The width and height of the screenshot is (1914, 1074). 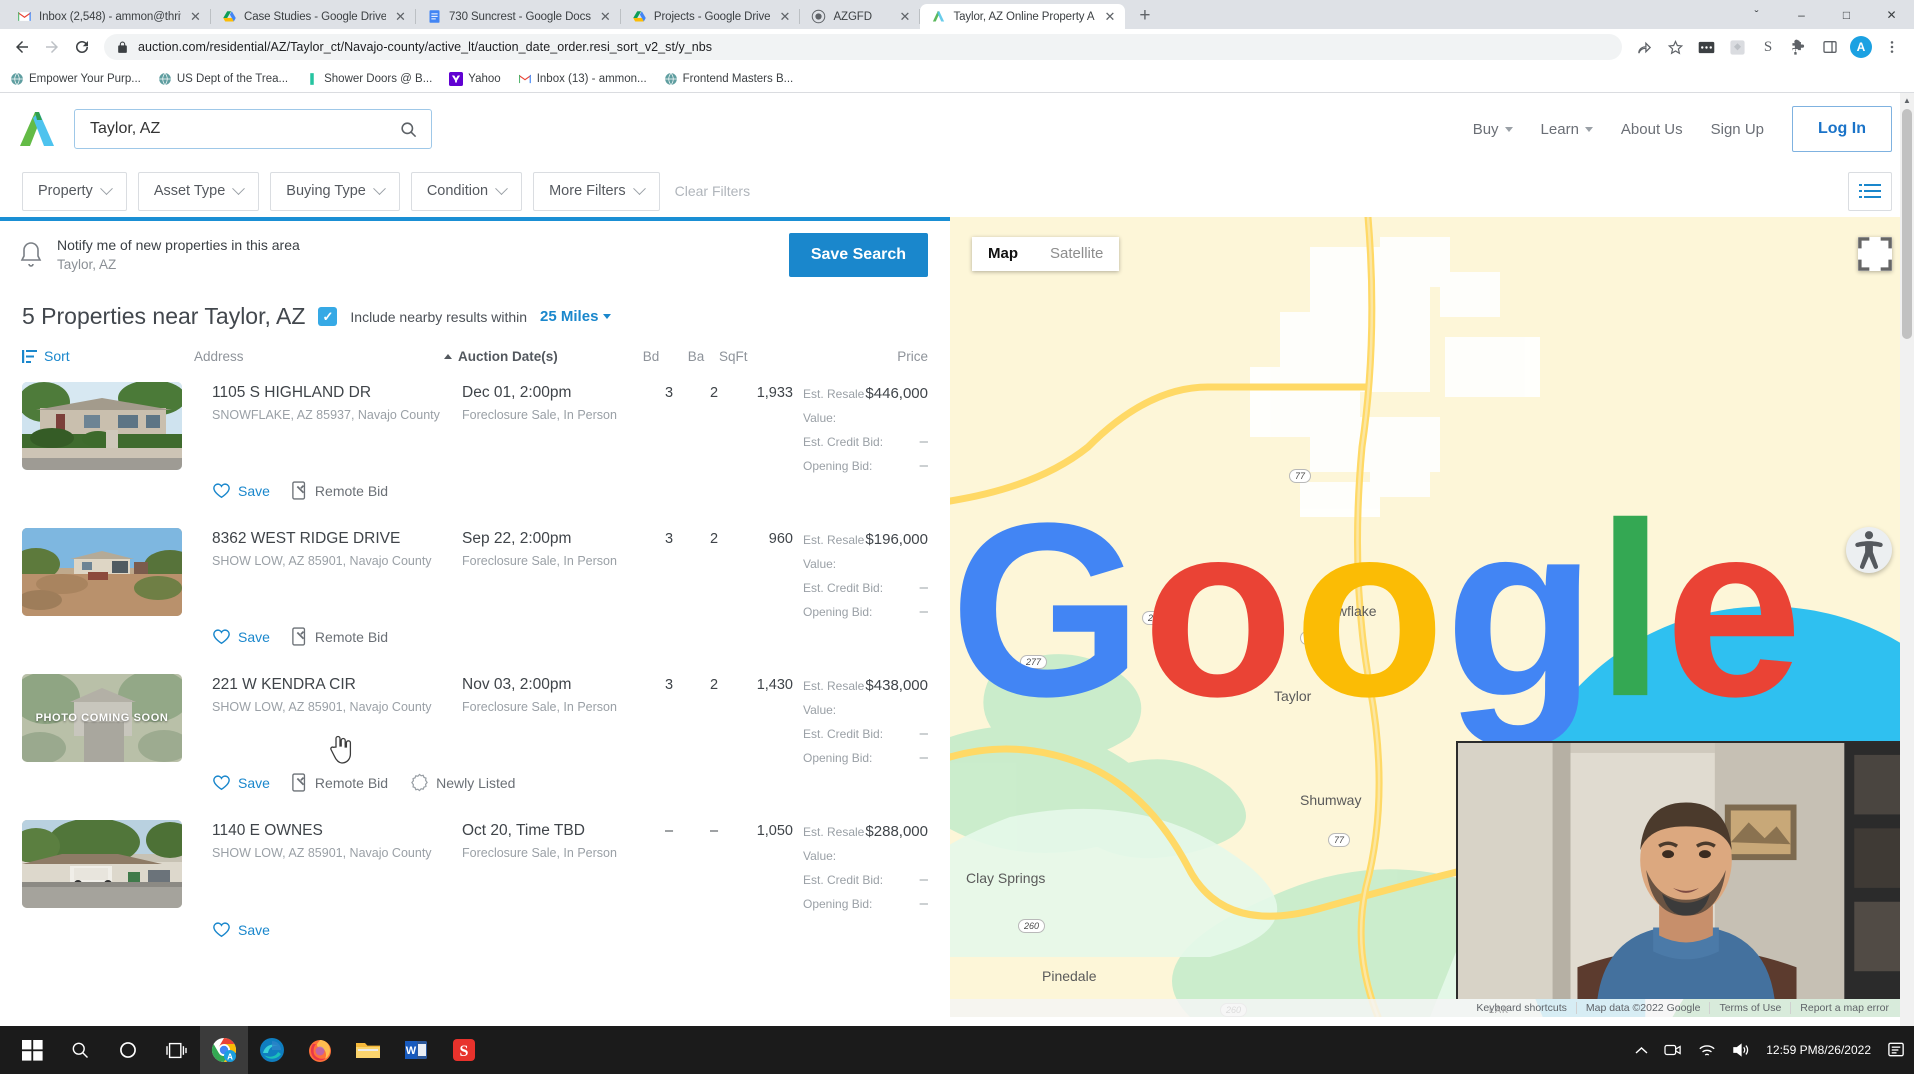 I want to click on chrome-menu-chevron-icon: ˇ, so click(x=1756, y=14).